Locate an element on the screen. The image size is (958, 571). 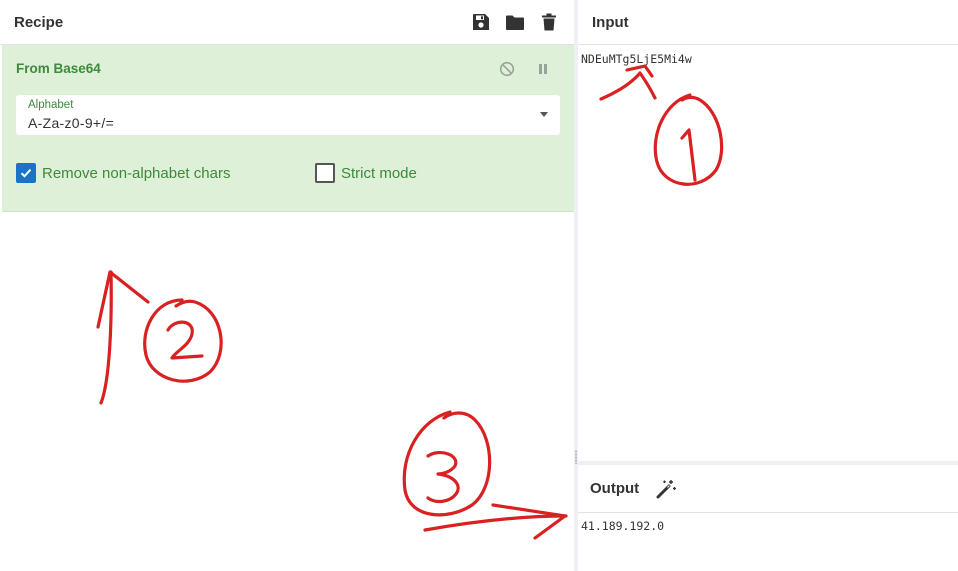
remove-non-alphabet-checkbox: Remove non-alphabet chars is located at coordinates (123, 173).